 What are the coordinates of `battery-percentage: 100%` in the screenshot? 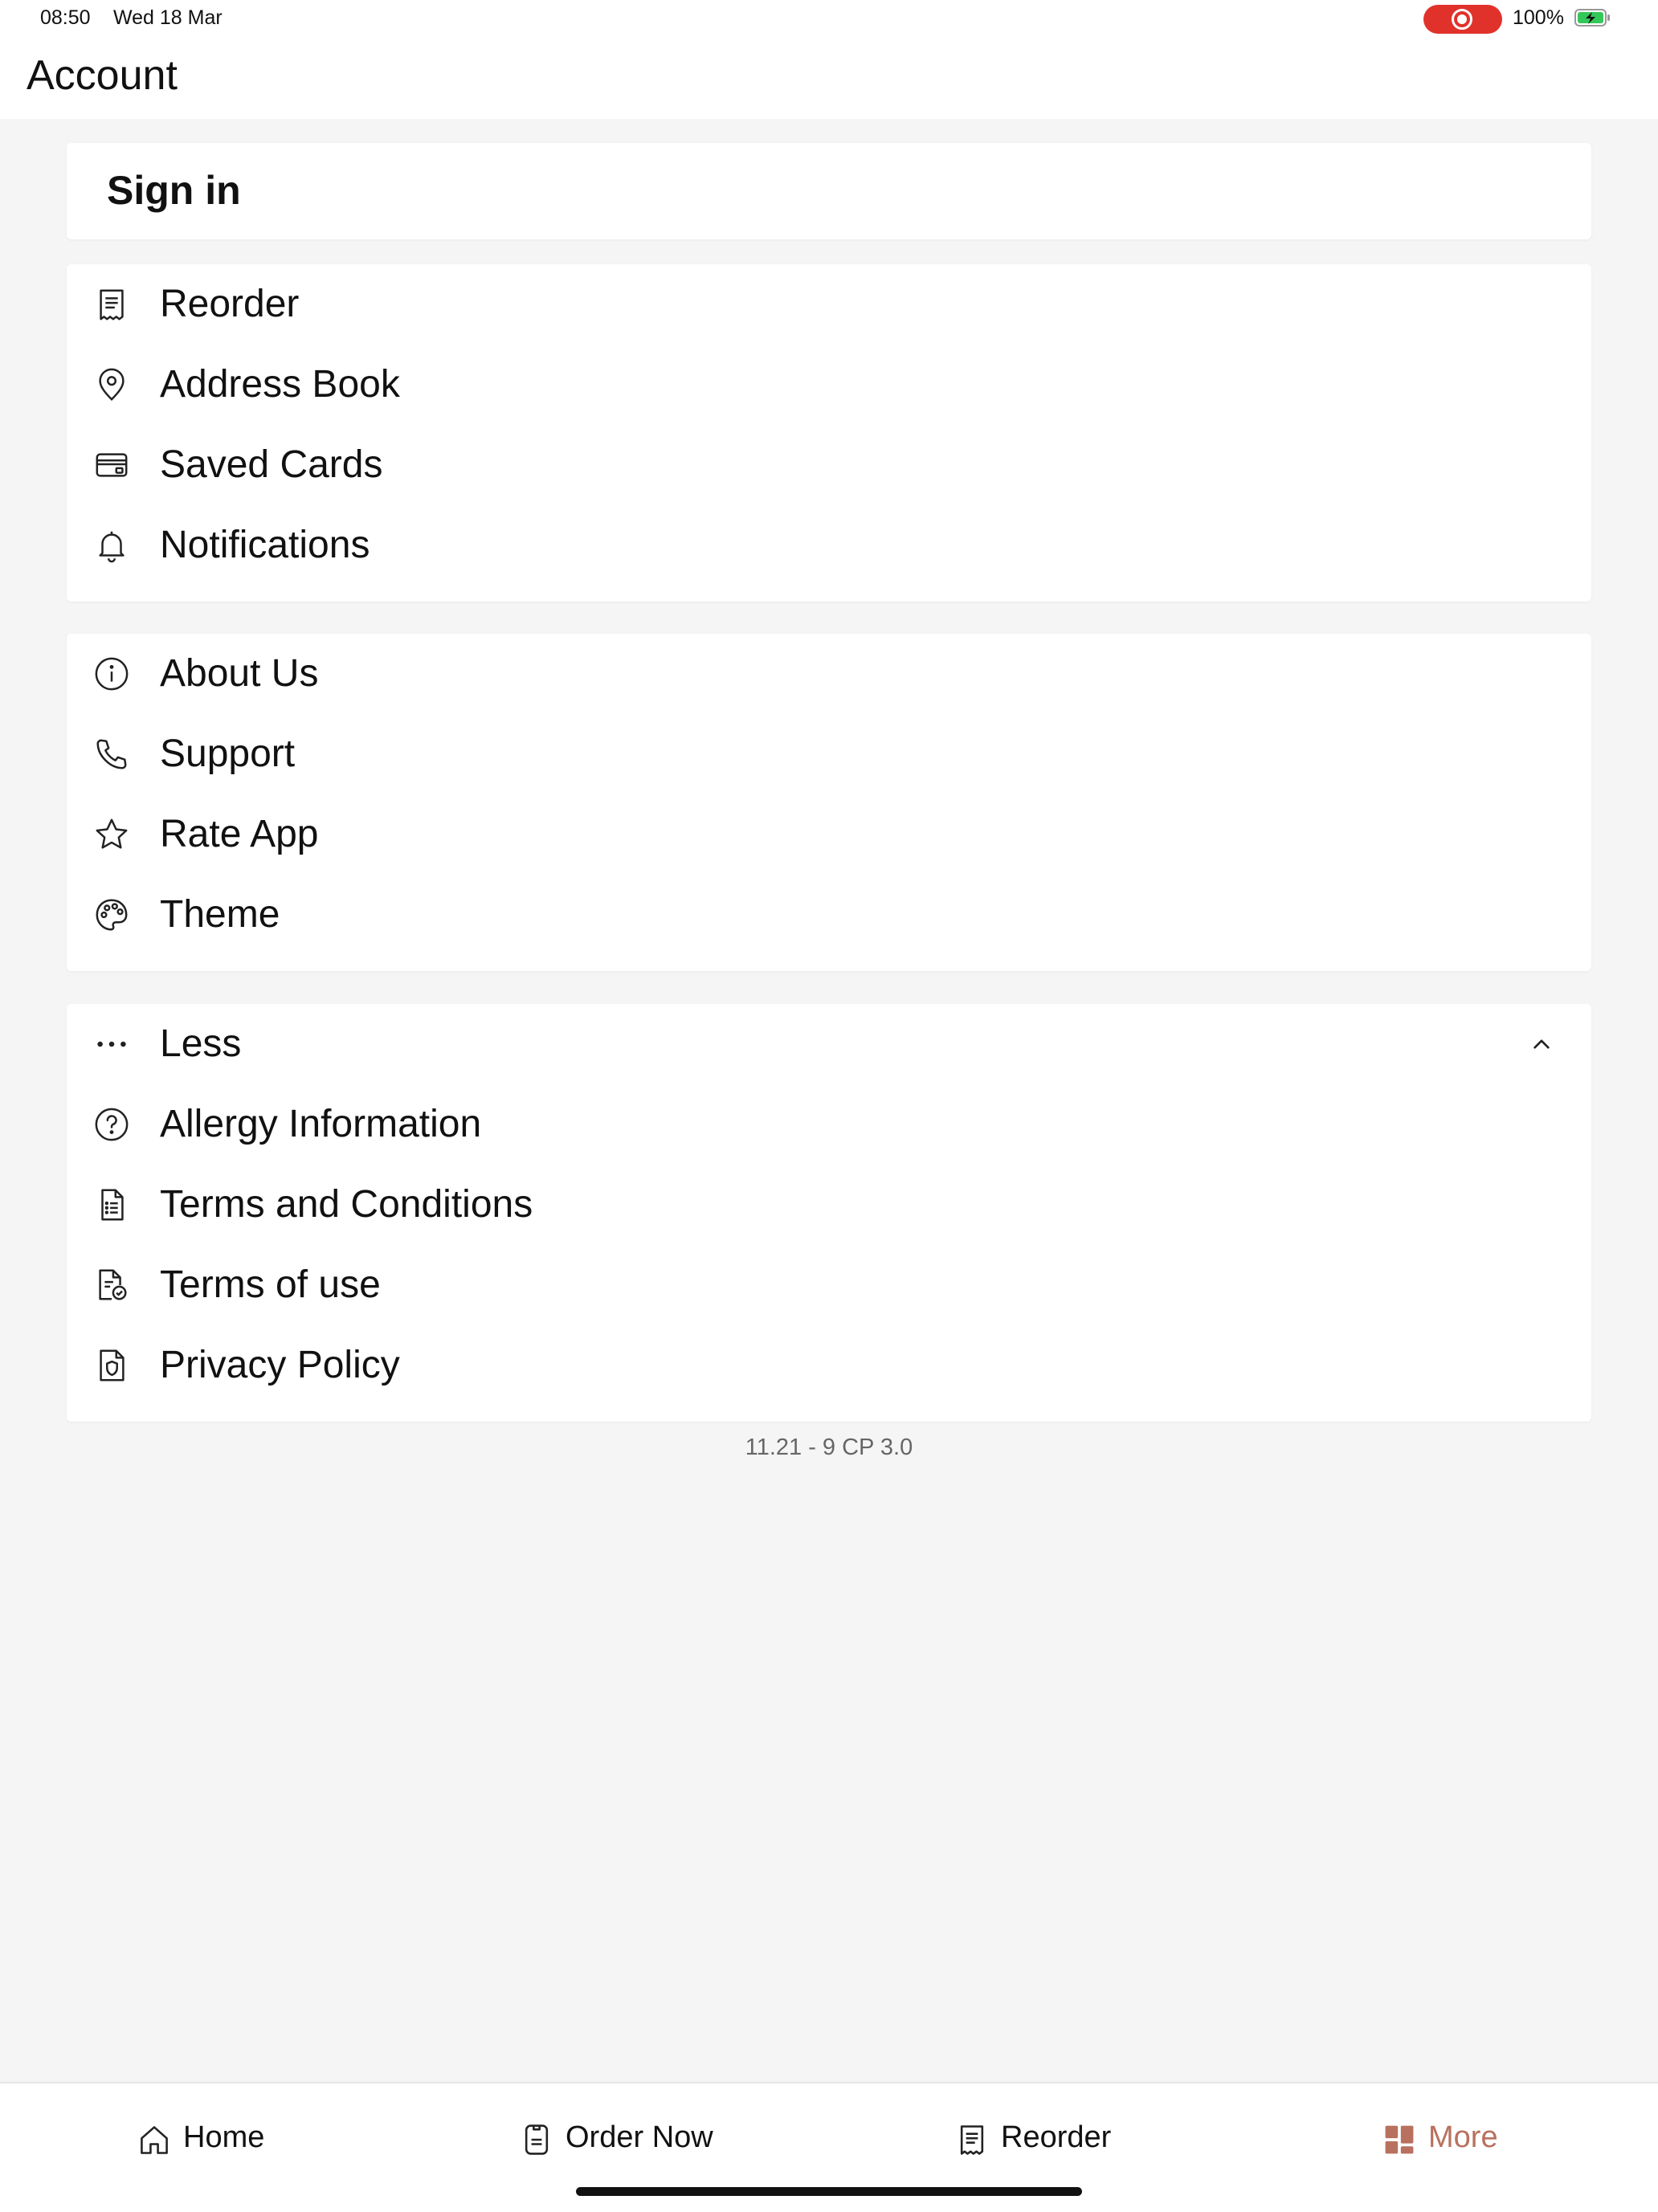 It's located at (1538, 17).